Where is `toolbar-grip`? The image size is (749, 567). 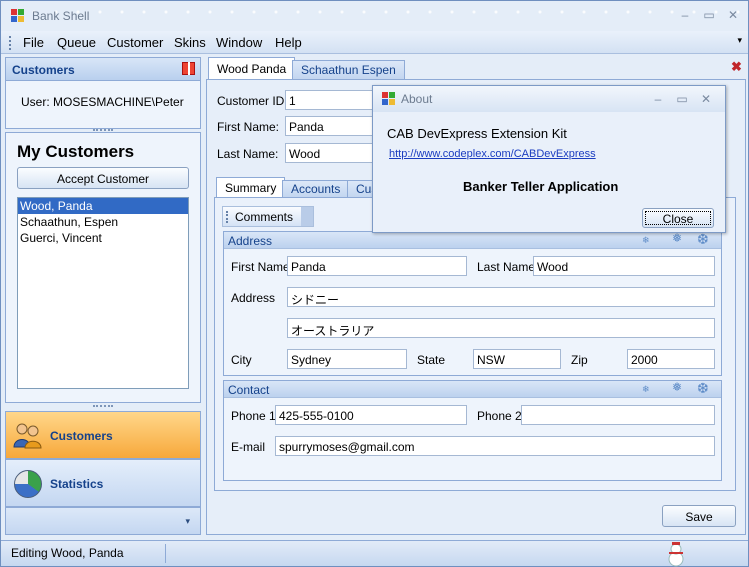 toolbar-grip is located at coordinates (227, 217).